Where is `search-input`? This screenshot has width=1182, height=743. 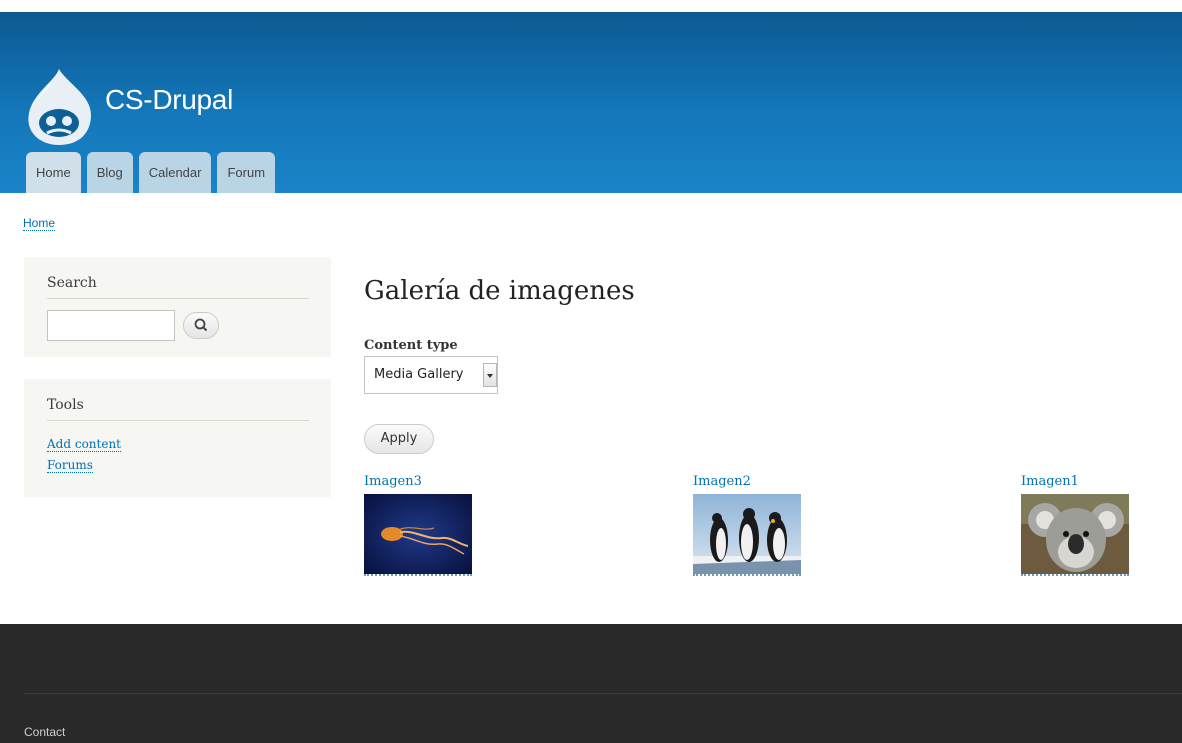 search-input is located at coordinates (111, 325).